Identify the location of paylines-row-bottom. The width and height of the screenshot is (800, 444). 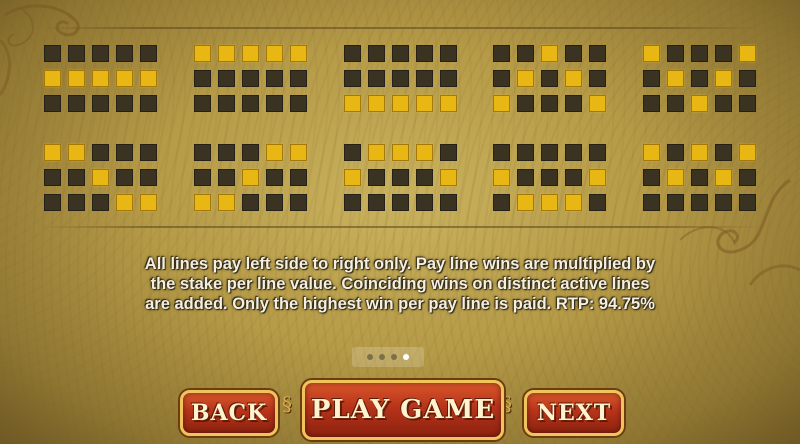
(400, 177).